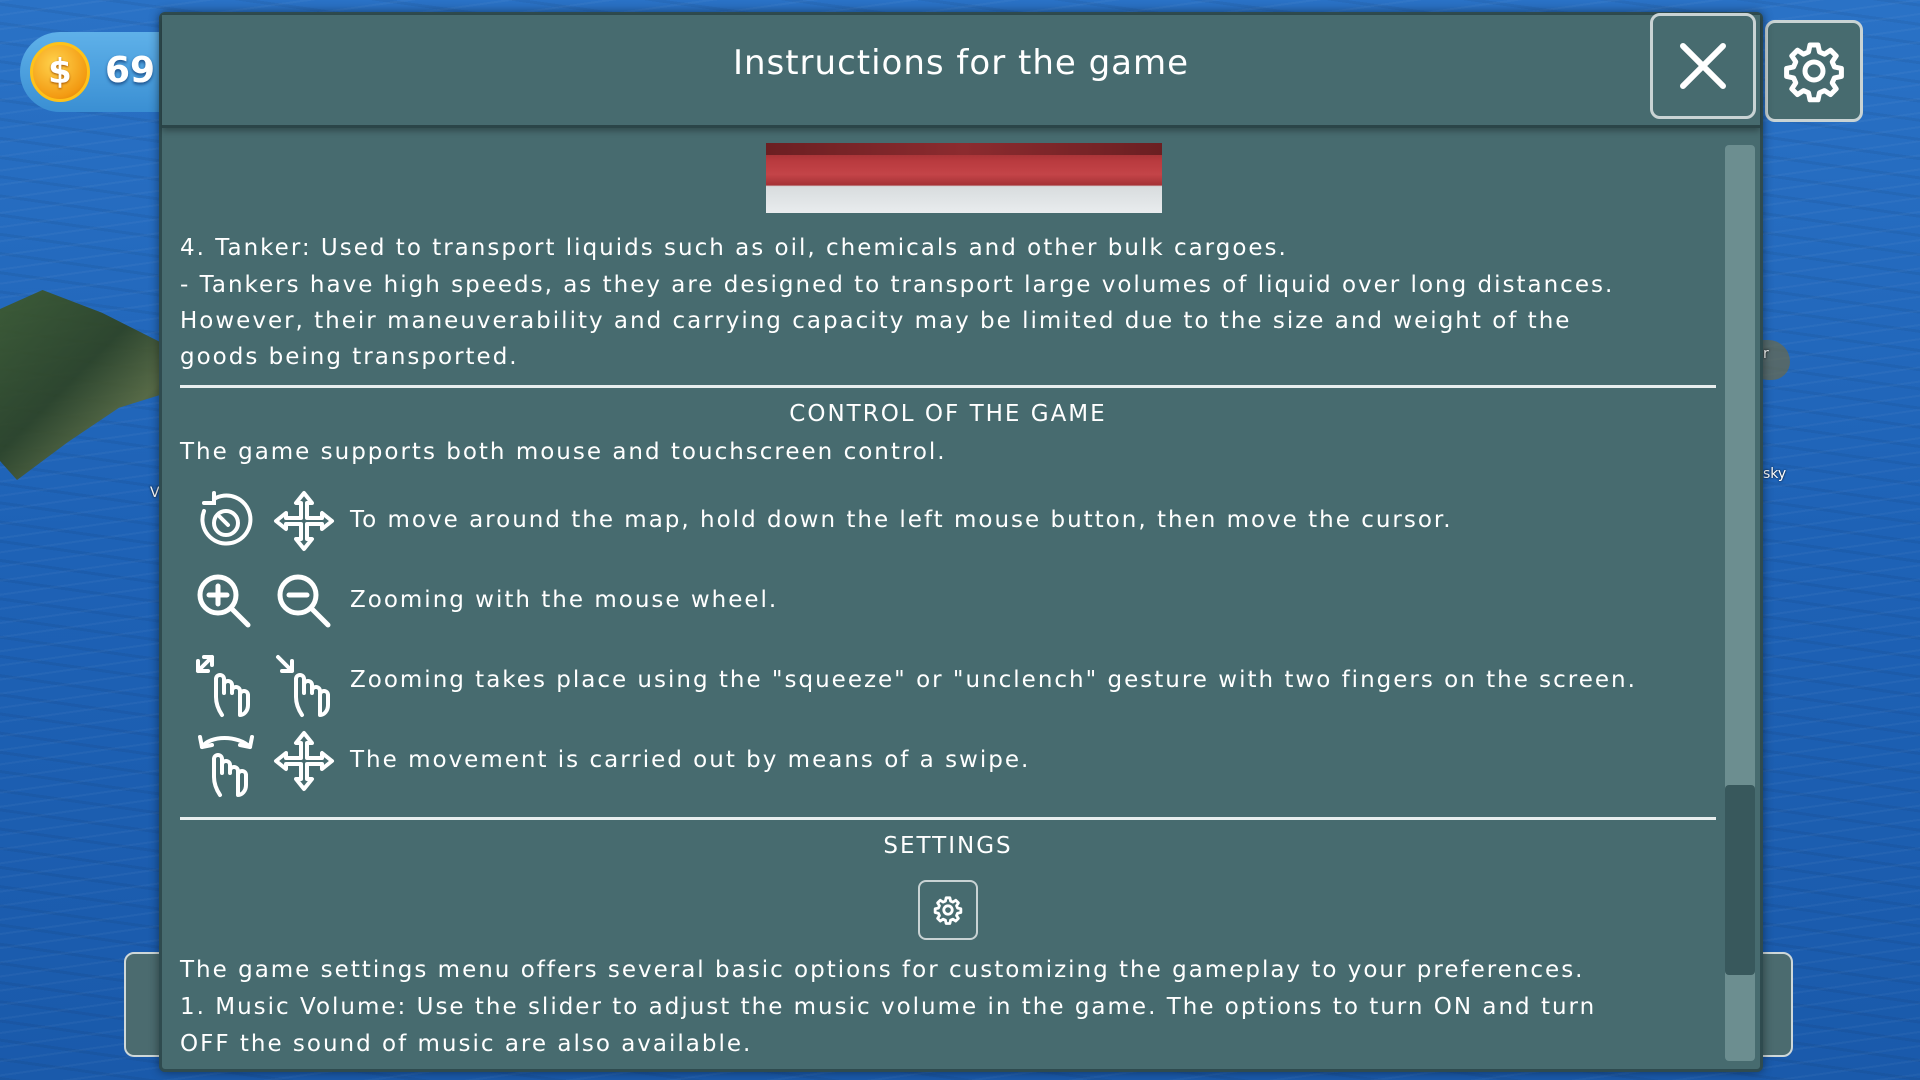 This screenshot has width=1920, height=1080. I want to click on close-icon, so click(1703, 66).